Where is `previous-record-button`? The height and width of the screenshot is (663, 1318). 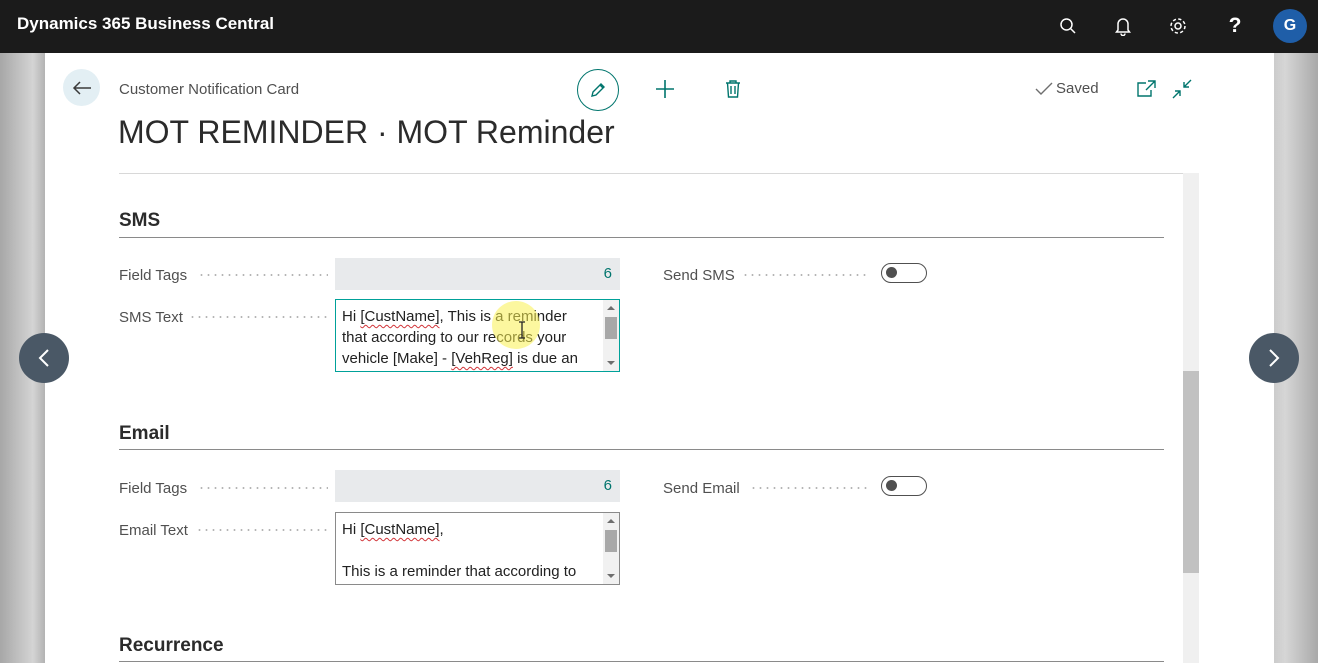
previous-record-button is located at coordinates (44, 358).